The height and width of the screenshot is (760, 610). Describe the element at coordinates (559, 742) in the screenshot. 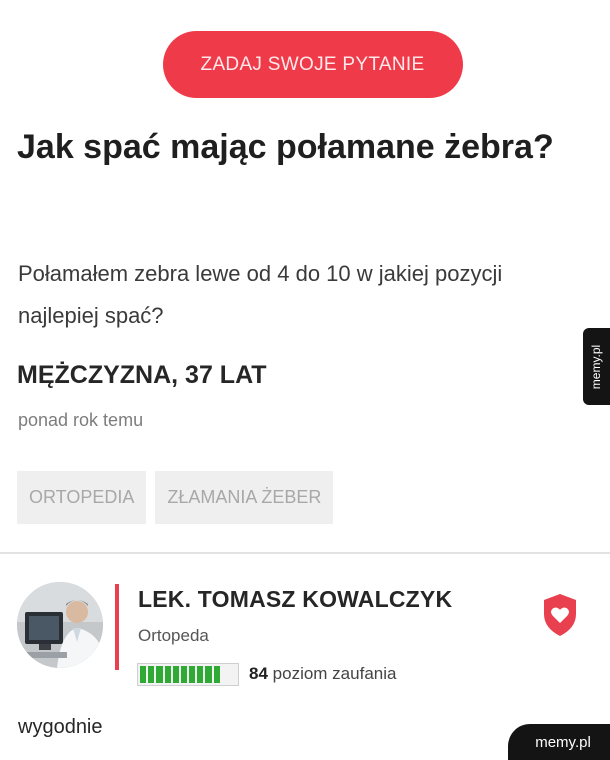

I see `corner-watermark: memy.pl` at that location.